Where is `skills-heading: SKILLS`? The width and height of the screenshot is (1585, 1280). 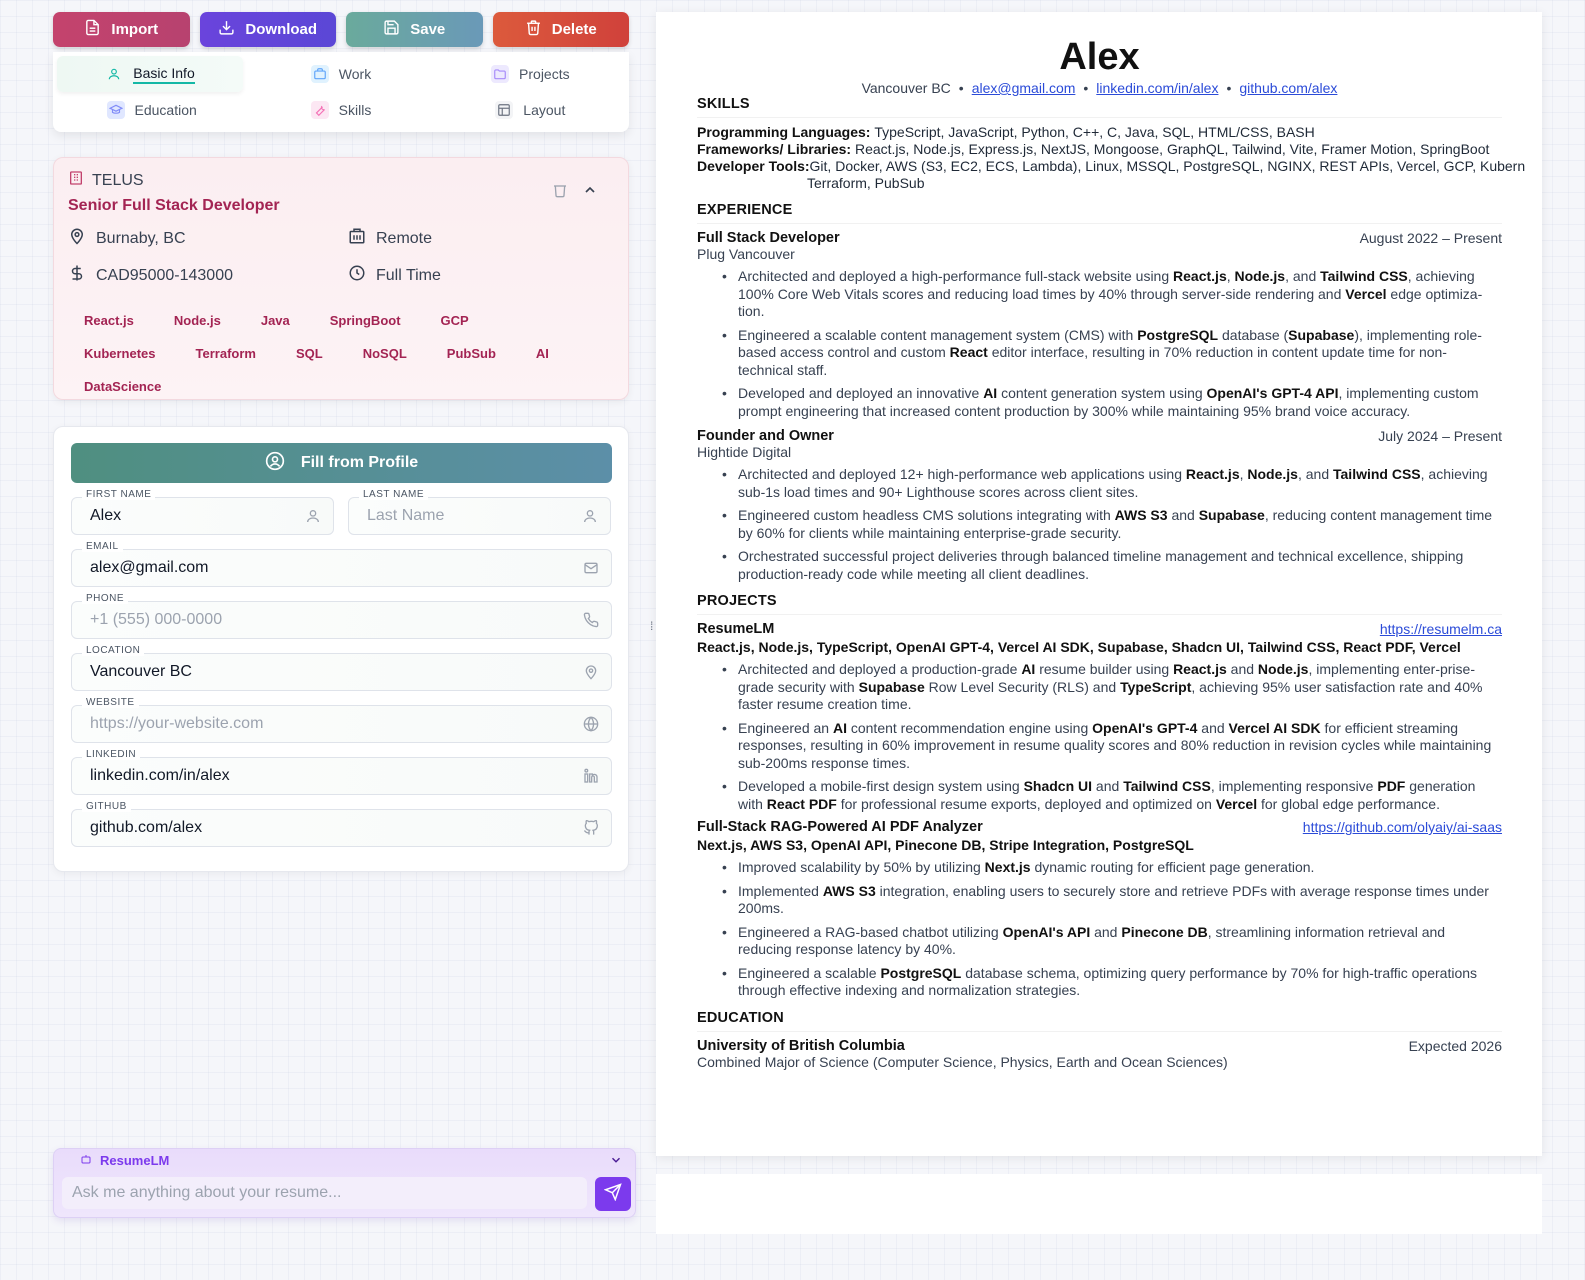
skills-heading: SKILLS is located at coordinates (723, 104).